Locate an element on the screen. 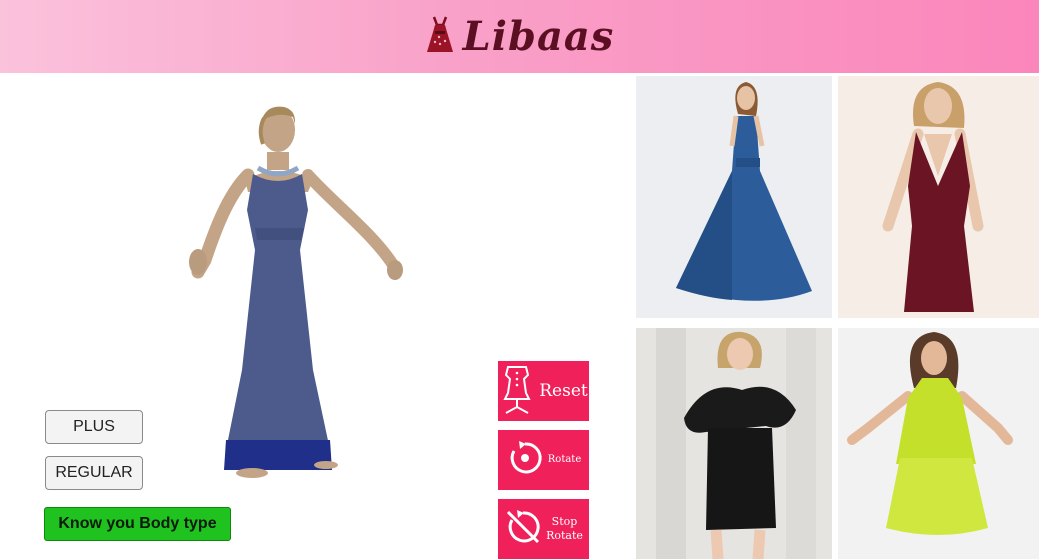 The image size is (1039, 559). stop-rotate-line1: Stop is located at coordinates (564, 521).